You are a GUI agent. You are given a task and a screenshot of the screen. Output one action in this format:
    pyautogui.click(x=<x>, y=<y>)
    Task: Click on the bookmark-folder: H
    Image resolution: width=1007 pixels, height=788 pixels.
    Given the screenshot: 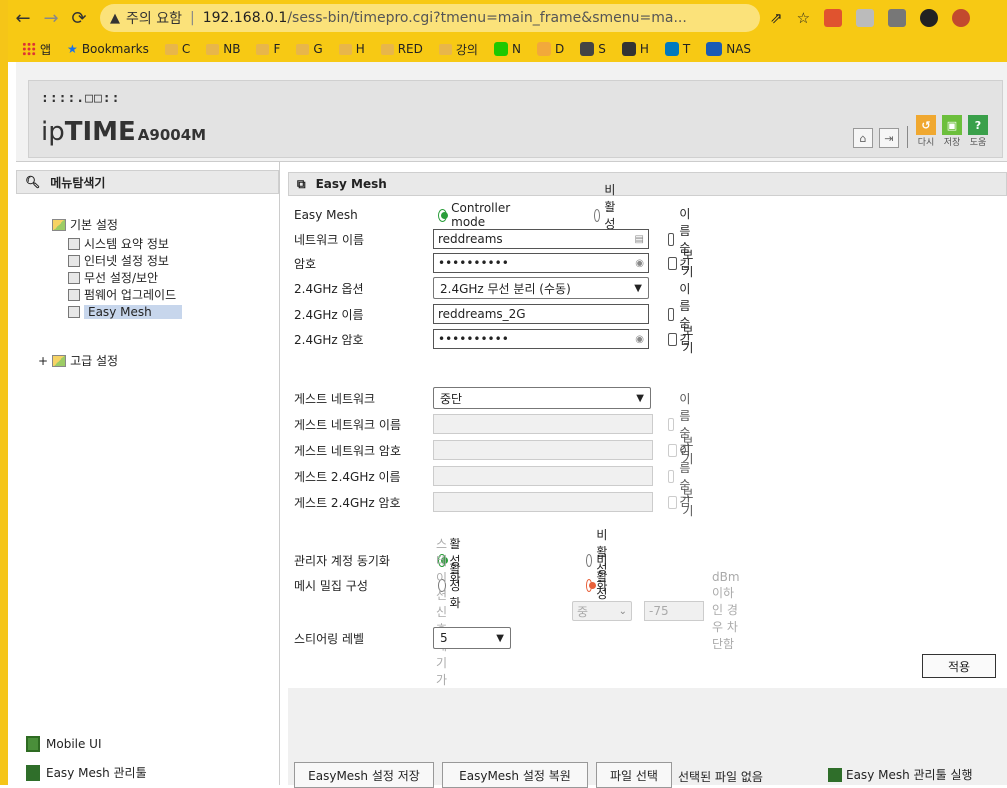 What is the action you would take?
    pyautogui.click(x=352, y=49)
    